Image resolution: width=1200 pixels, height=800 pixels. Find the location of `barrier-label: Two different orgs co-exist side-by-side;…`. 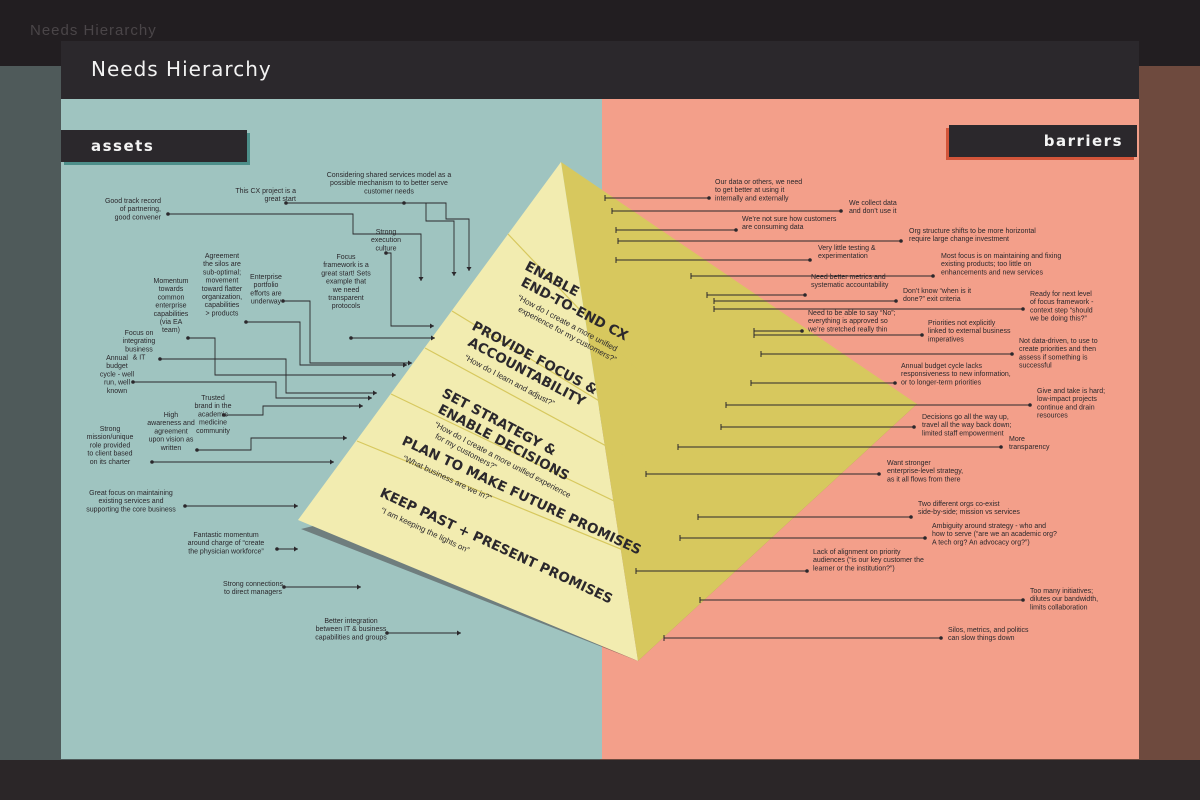

barrier-label: Two different orgs co-exist side-by-side;… is located at coordinates (969, 508).